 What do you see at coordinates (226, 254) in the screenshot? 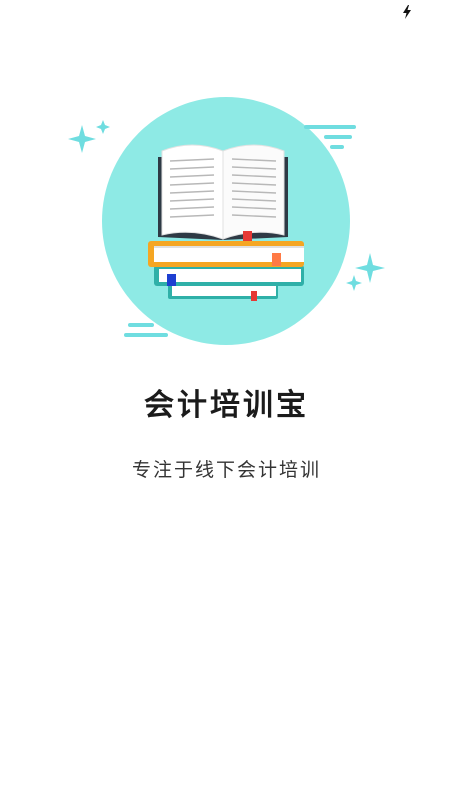
I see `book-top` at bounding box center [226, 254].